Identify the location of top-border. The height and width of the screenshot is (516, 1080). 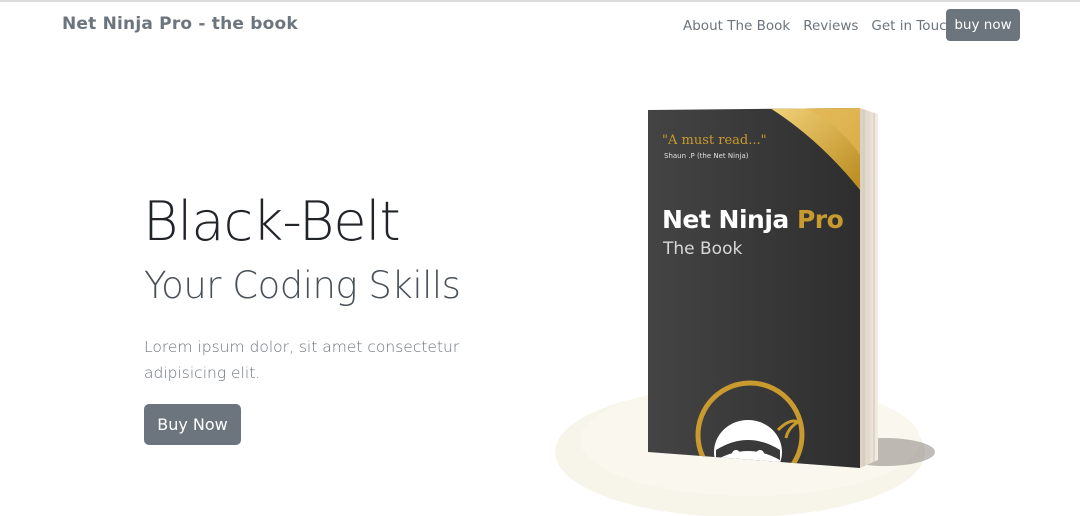
(540, 1).